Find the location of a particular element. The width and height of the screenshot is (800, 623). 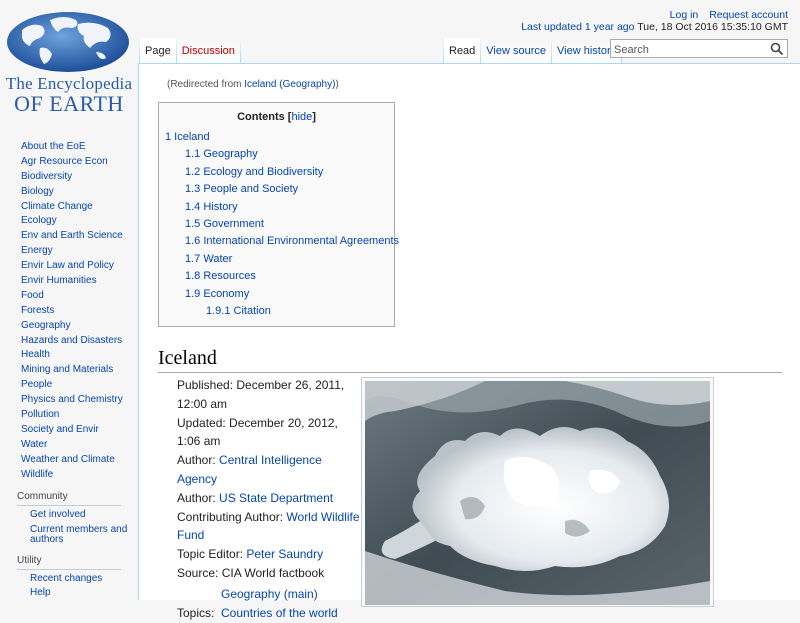

toc-item-label: 1.1 Geography is located at coordinates (221, 154).